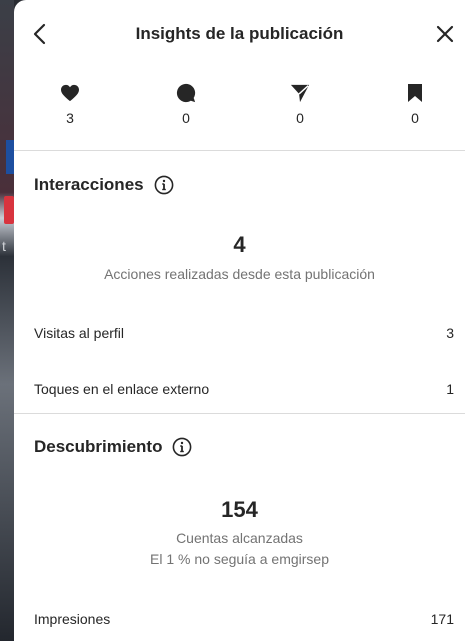  Describe the element at coordinates (239, 509) in the screenshot. I see `discovery-total: 154` at that location.